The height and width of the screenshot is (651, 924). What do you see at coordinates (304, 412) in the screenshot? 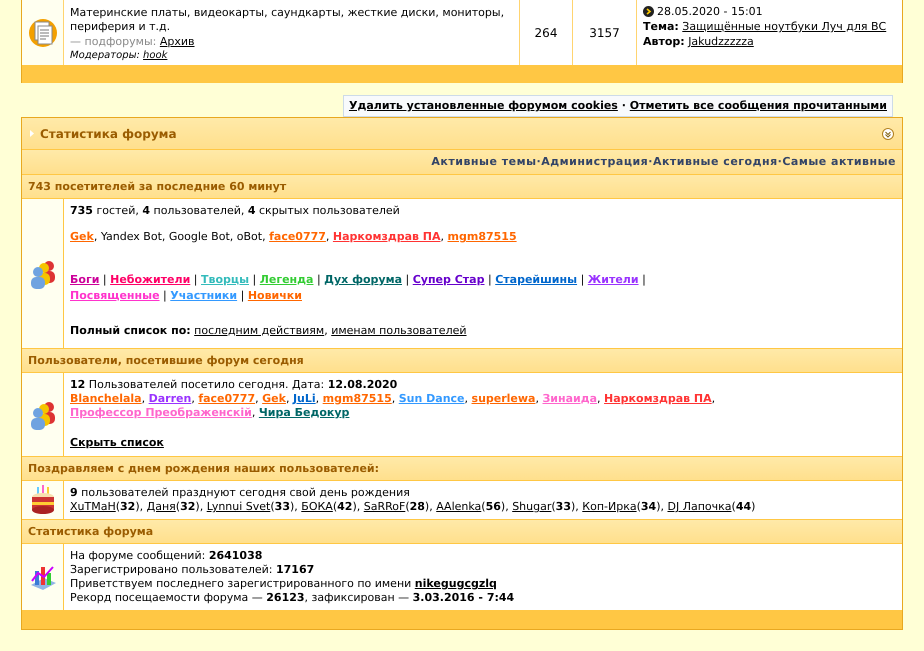
I see `user-link: Чира Бедокур` at bounding box center [304, 412].